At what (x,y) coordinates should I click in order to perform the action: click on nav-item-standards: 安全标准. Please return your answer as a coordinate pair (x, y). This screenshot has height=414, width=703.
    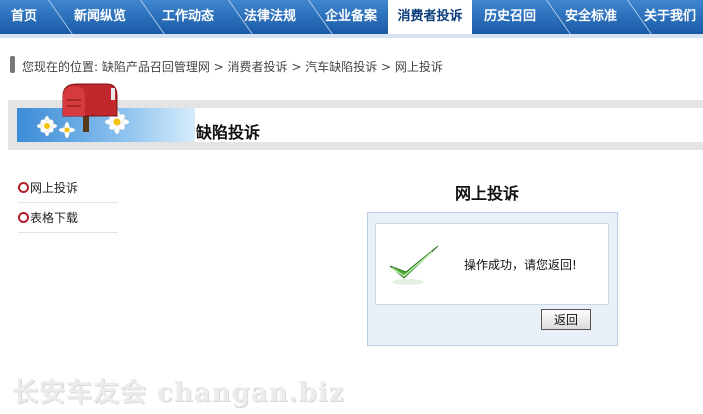
    Looking at the image, I should click on (591, 17).